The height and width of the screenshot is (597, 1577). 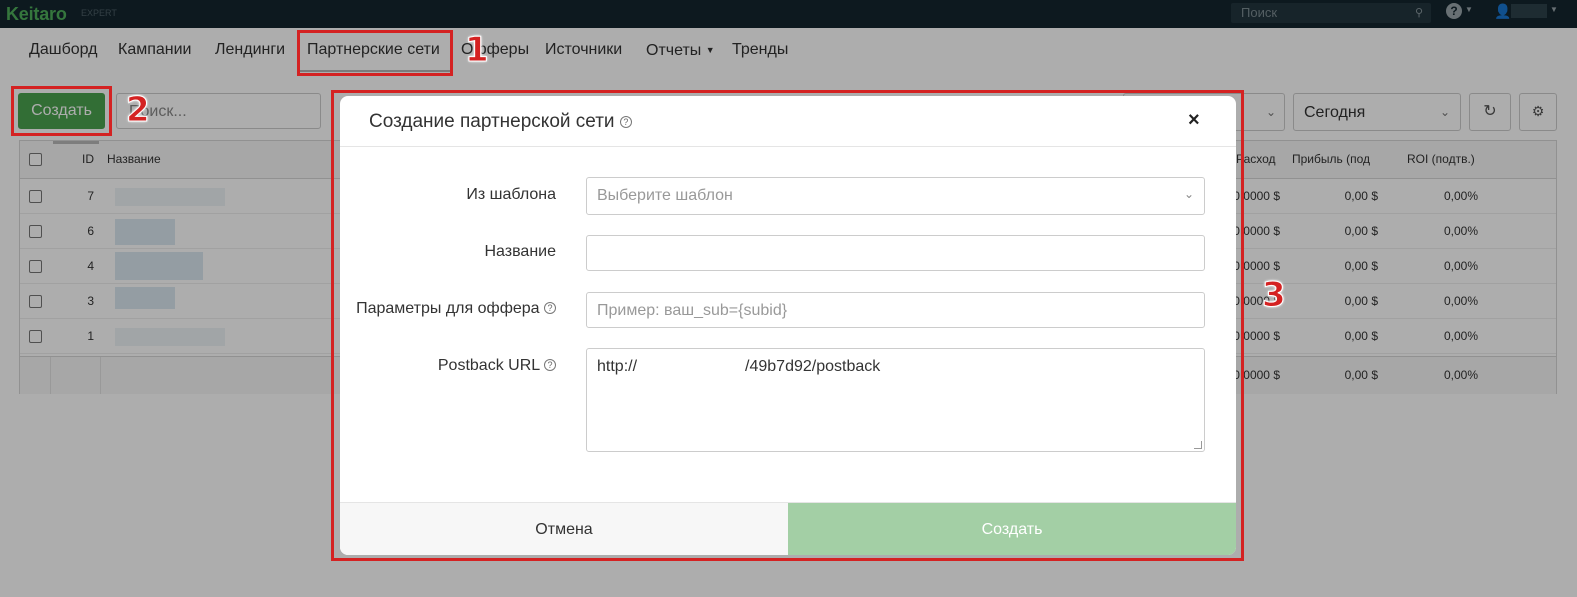 What do you see at coordinates (1274, 295) in the screenshot?
I see `annotation-number-3: 3` at bounding box center [1274, 295].